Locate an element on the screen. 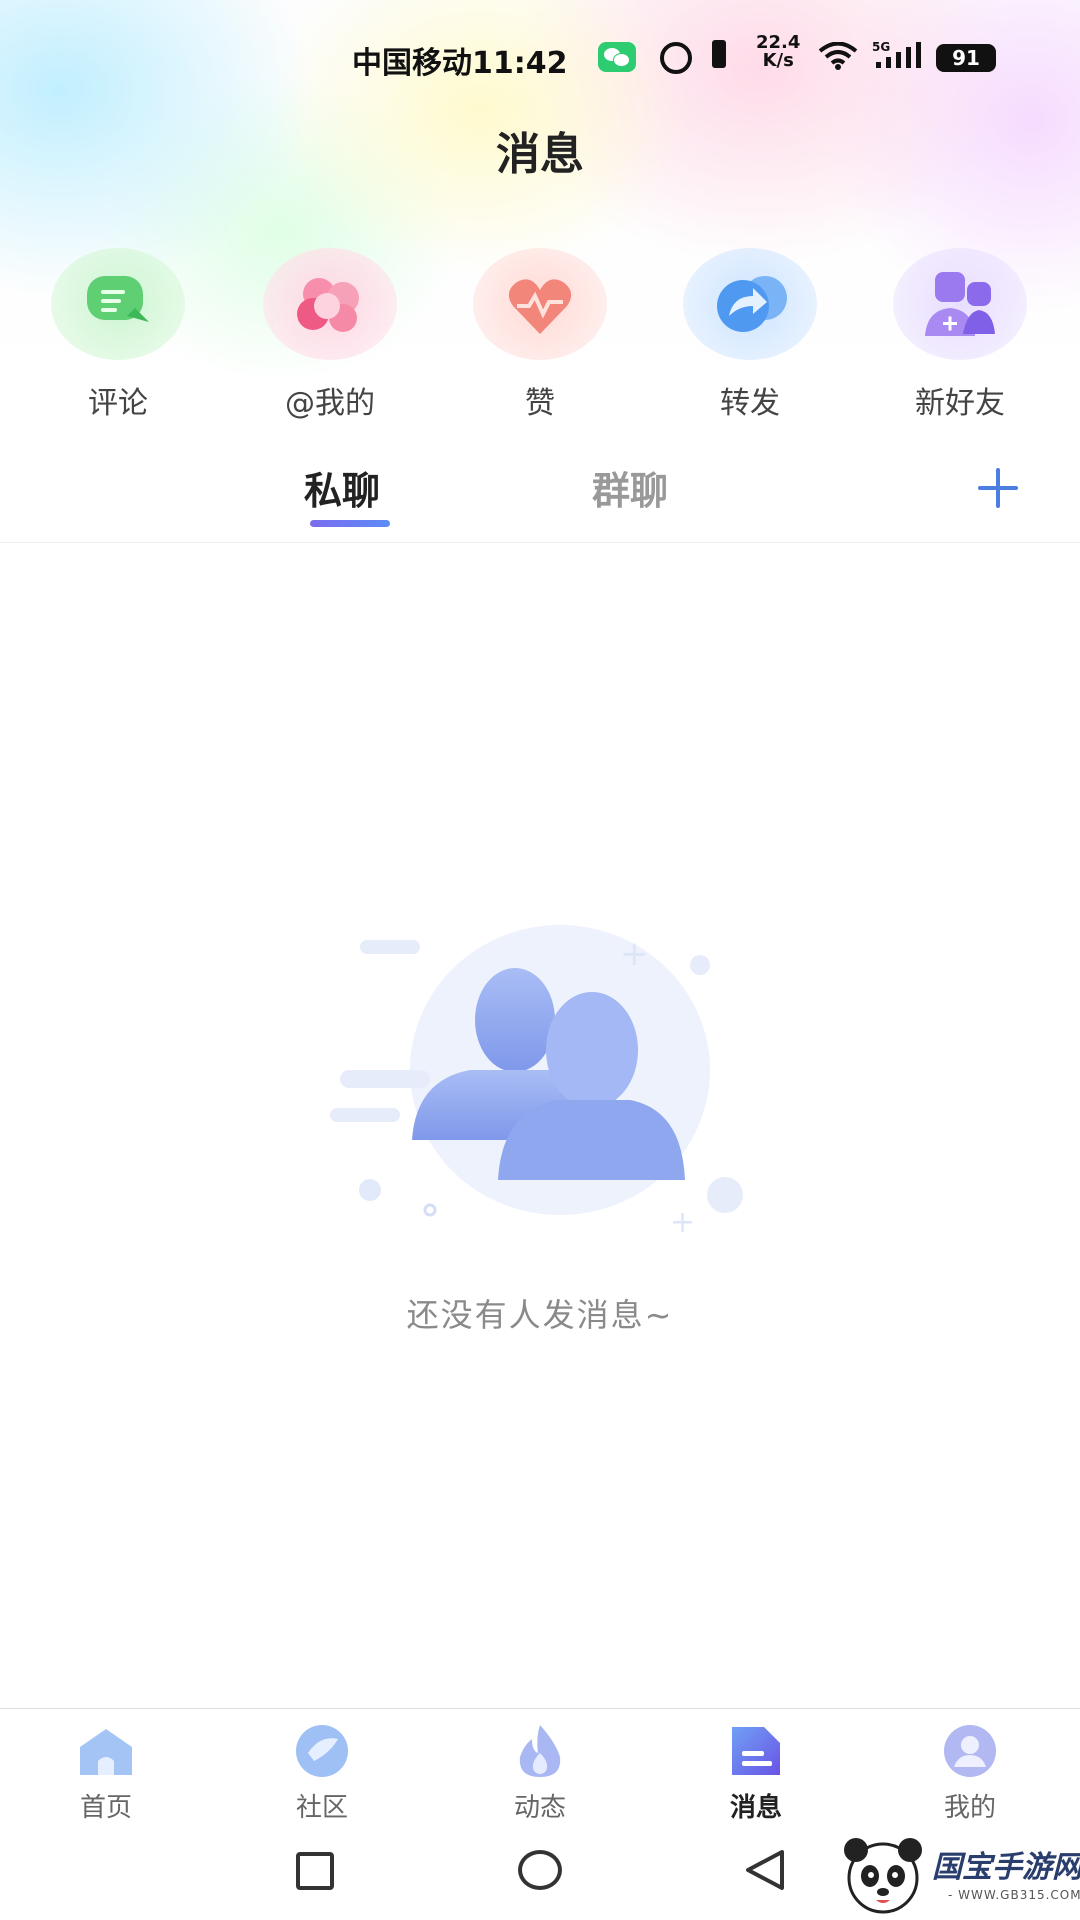 This screenshot has height=1920, width=1080. community-icon is located at coordinates (322, 1751).